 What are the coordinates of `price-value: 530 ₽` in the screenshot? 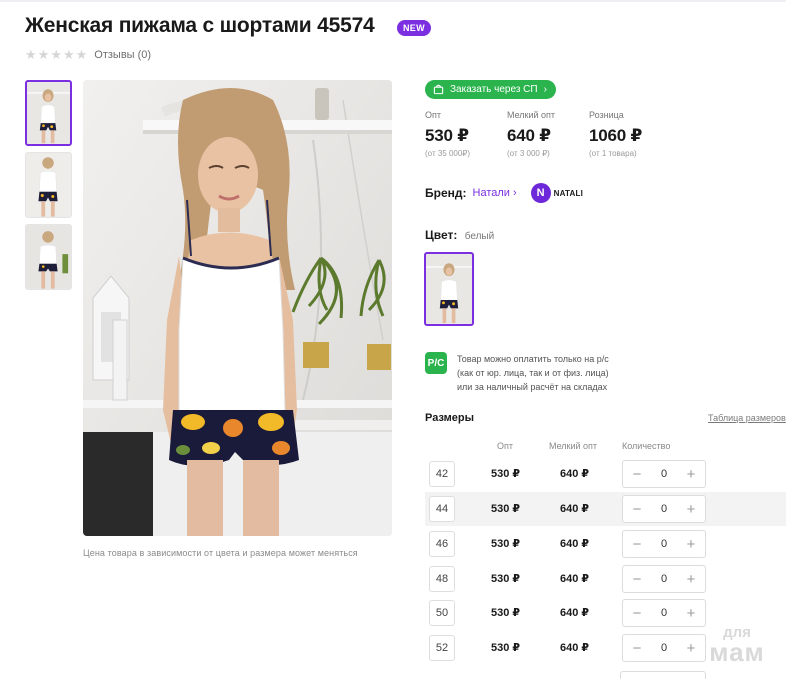 It's located at (447, 135).